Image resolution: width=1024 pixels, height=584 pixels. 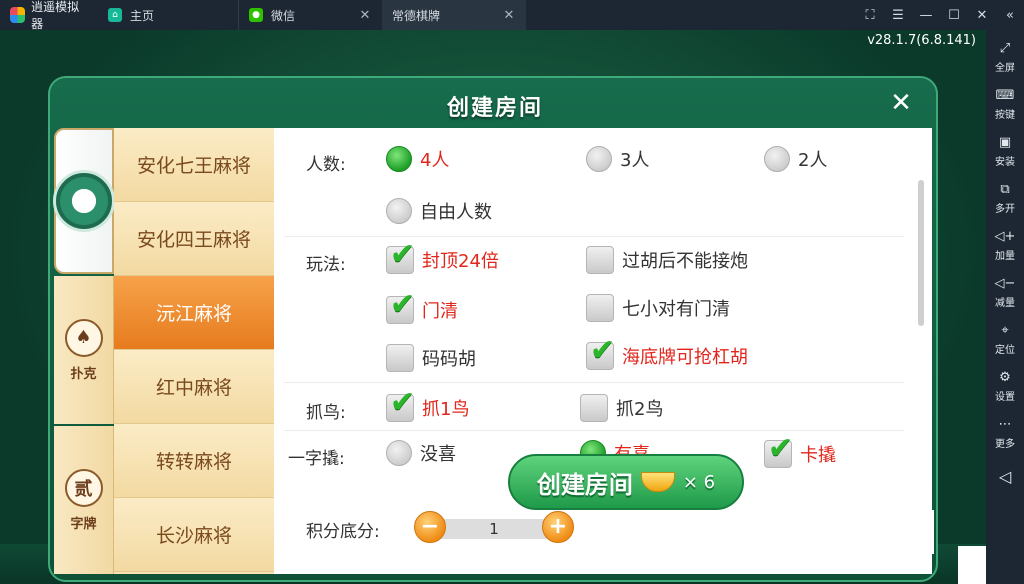 I want to click on home-icon: ⌂, so click(x=115, y=15).